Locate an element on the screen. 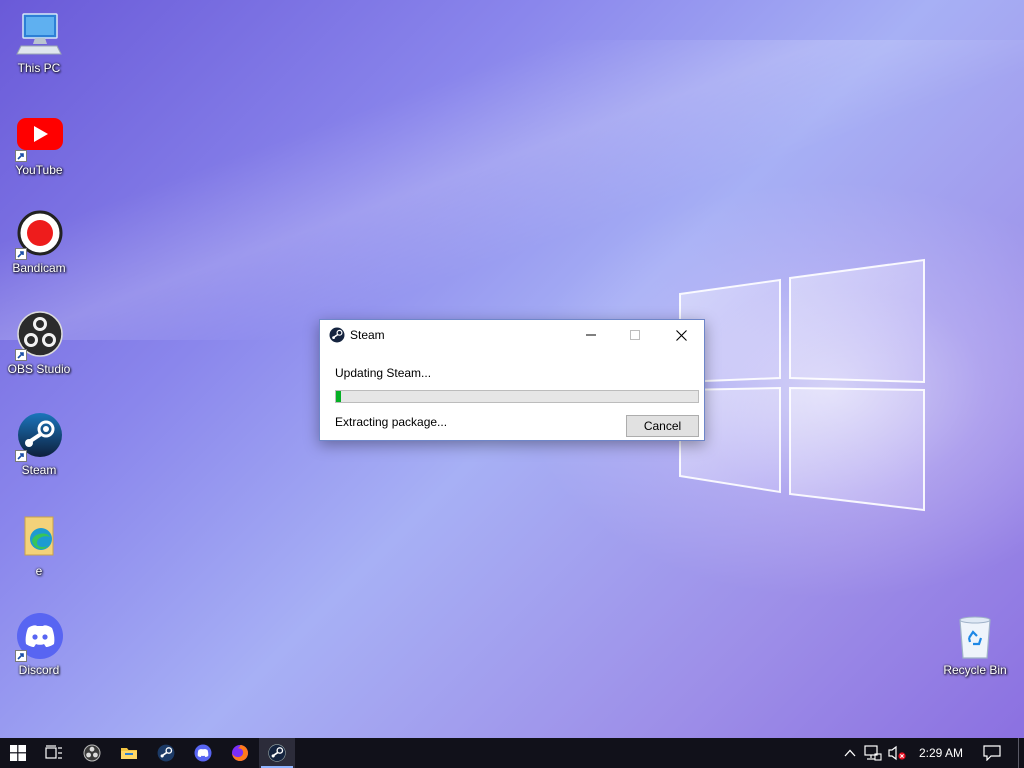 The height and width of the screenshot is (768, 1024). desktop-icon-this-pc: This PC is located at coordinates (39, 42).